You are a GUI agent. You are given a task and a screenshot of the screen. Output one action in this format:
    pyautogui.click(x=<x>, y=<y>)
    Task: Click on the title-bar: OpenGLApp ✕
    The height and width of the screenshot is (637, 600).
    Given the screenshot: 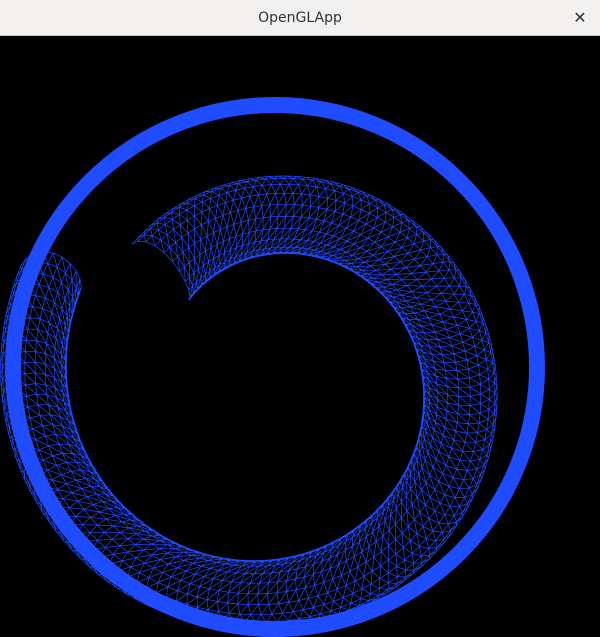 What is the action you would take?
    pyautogui.click(x=300, y=18)
    